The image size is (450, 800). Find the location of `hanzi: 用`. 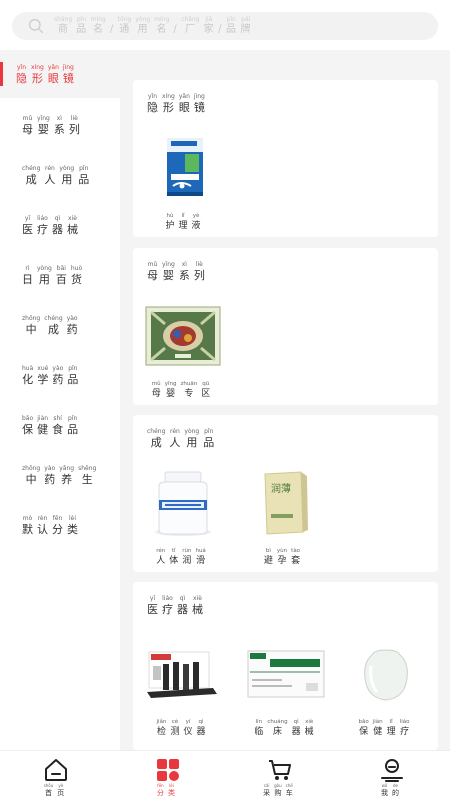

hanzi: 用 is located at coordinates (143, 29).